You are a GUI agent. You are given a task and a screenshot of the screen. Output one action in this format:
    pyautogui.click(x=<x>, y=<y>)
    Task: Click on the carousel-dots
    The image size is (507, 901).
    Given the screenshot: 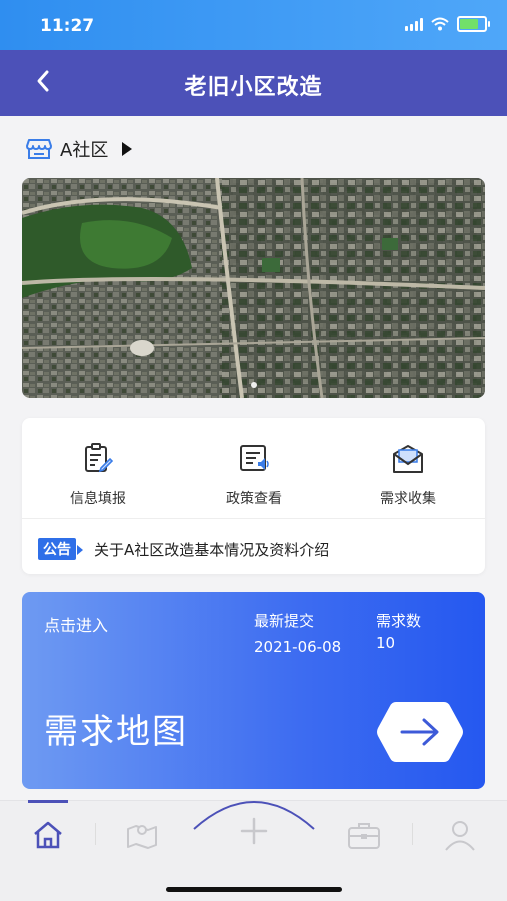 What is the action you would take?
    pyautogui.click(x=253, y=385)
    